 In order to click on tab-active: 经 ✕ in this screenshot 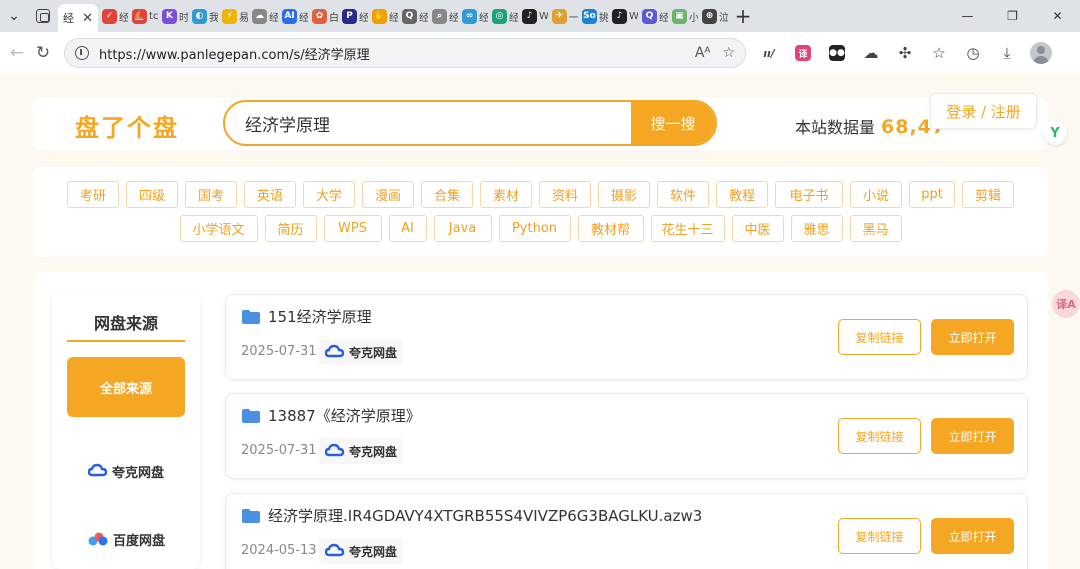, I will do `click(78, 18)`.